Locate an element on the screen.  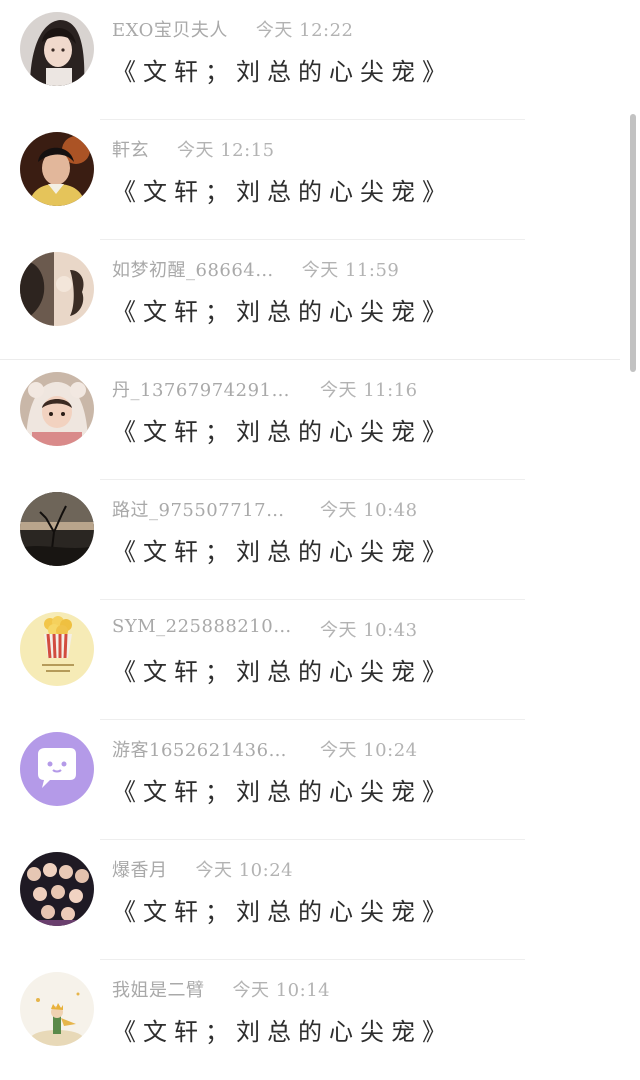
timestamp: 今天 10:14 is located at coordinates (281, 990).